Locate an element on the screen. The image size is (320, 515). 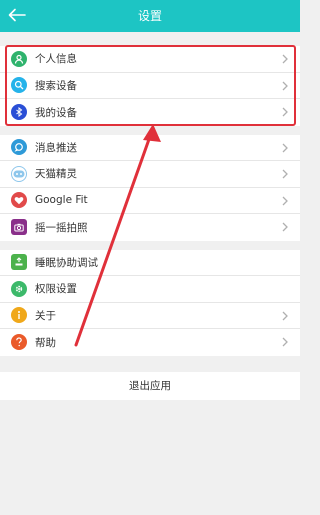
shake-photo-item: 摇一摇拍照 is located at coordinates (150, 227).